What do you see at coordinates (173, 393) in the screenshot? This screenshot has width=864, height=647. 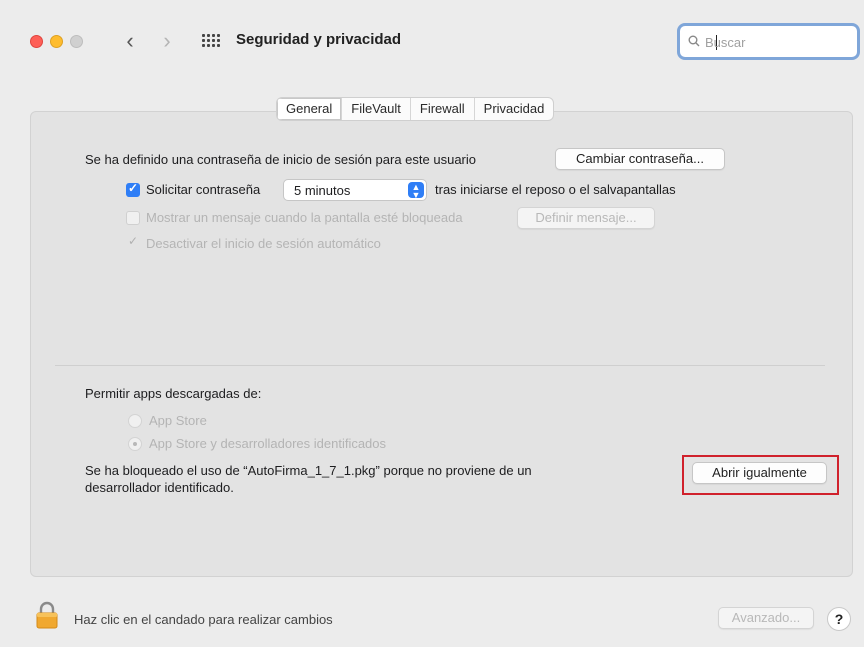 I see `allow-apps-heading: Permitir apps descargadas de:` at bounding box center [173, 393].